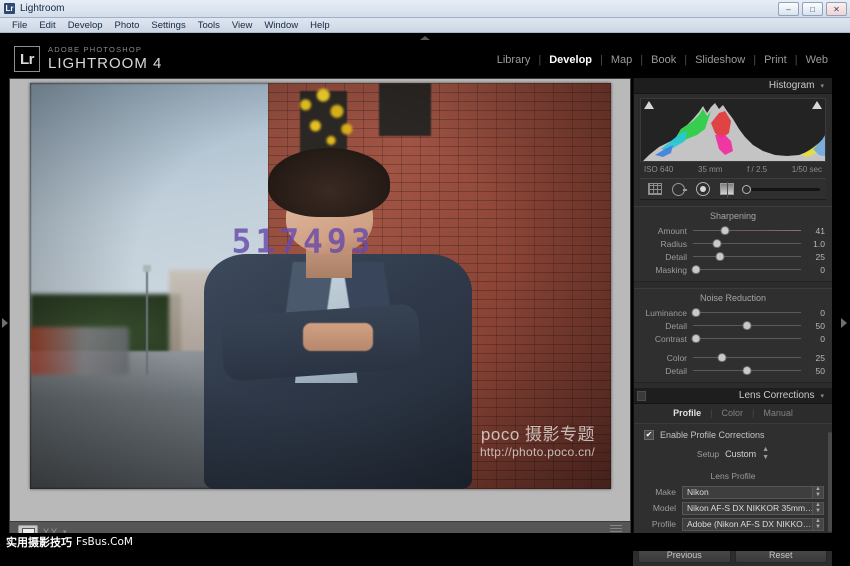  Describe the element at coordinates (765, 454) in the screenshot. I see `stepper-icon: ▲ ▼` at that location.